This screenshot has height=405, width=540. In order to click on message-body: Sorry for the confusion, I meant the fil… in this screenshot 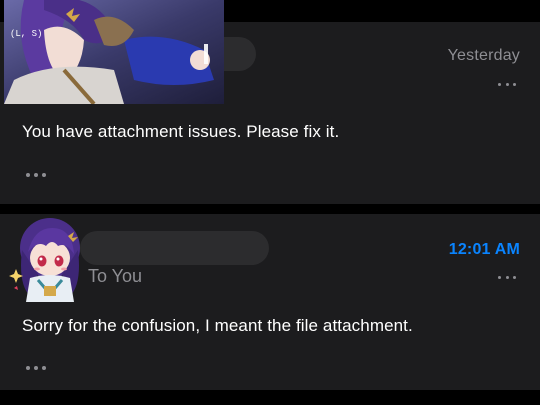, I will do `click(217, 325)`.